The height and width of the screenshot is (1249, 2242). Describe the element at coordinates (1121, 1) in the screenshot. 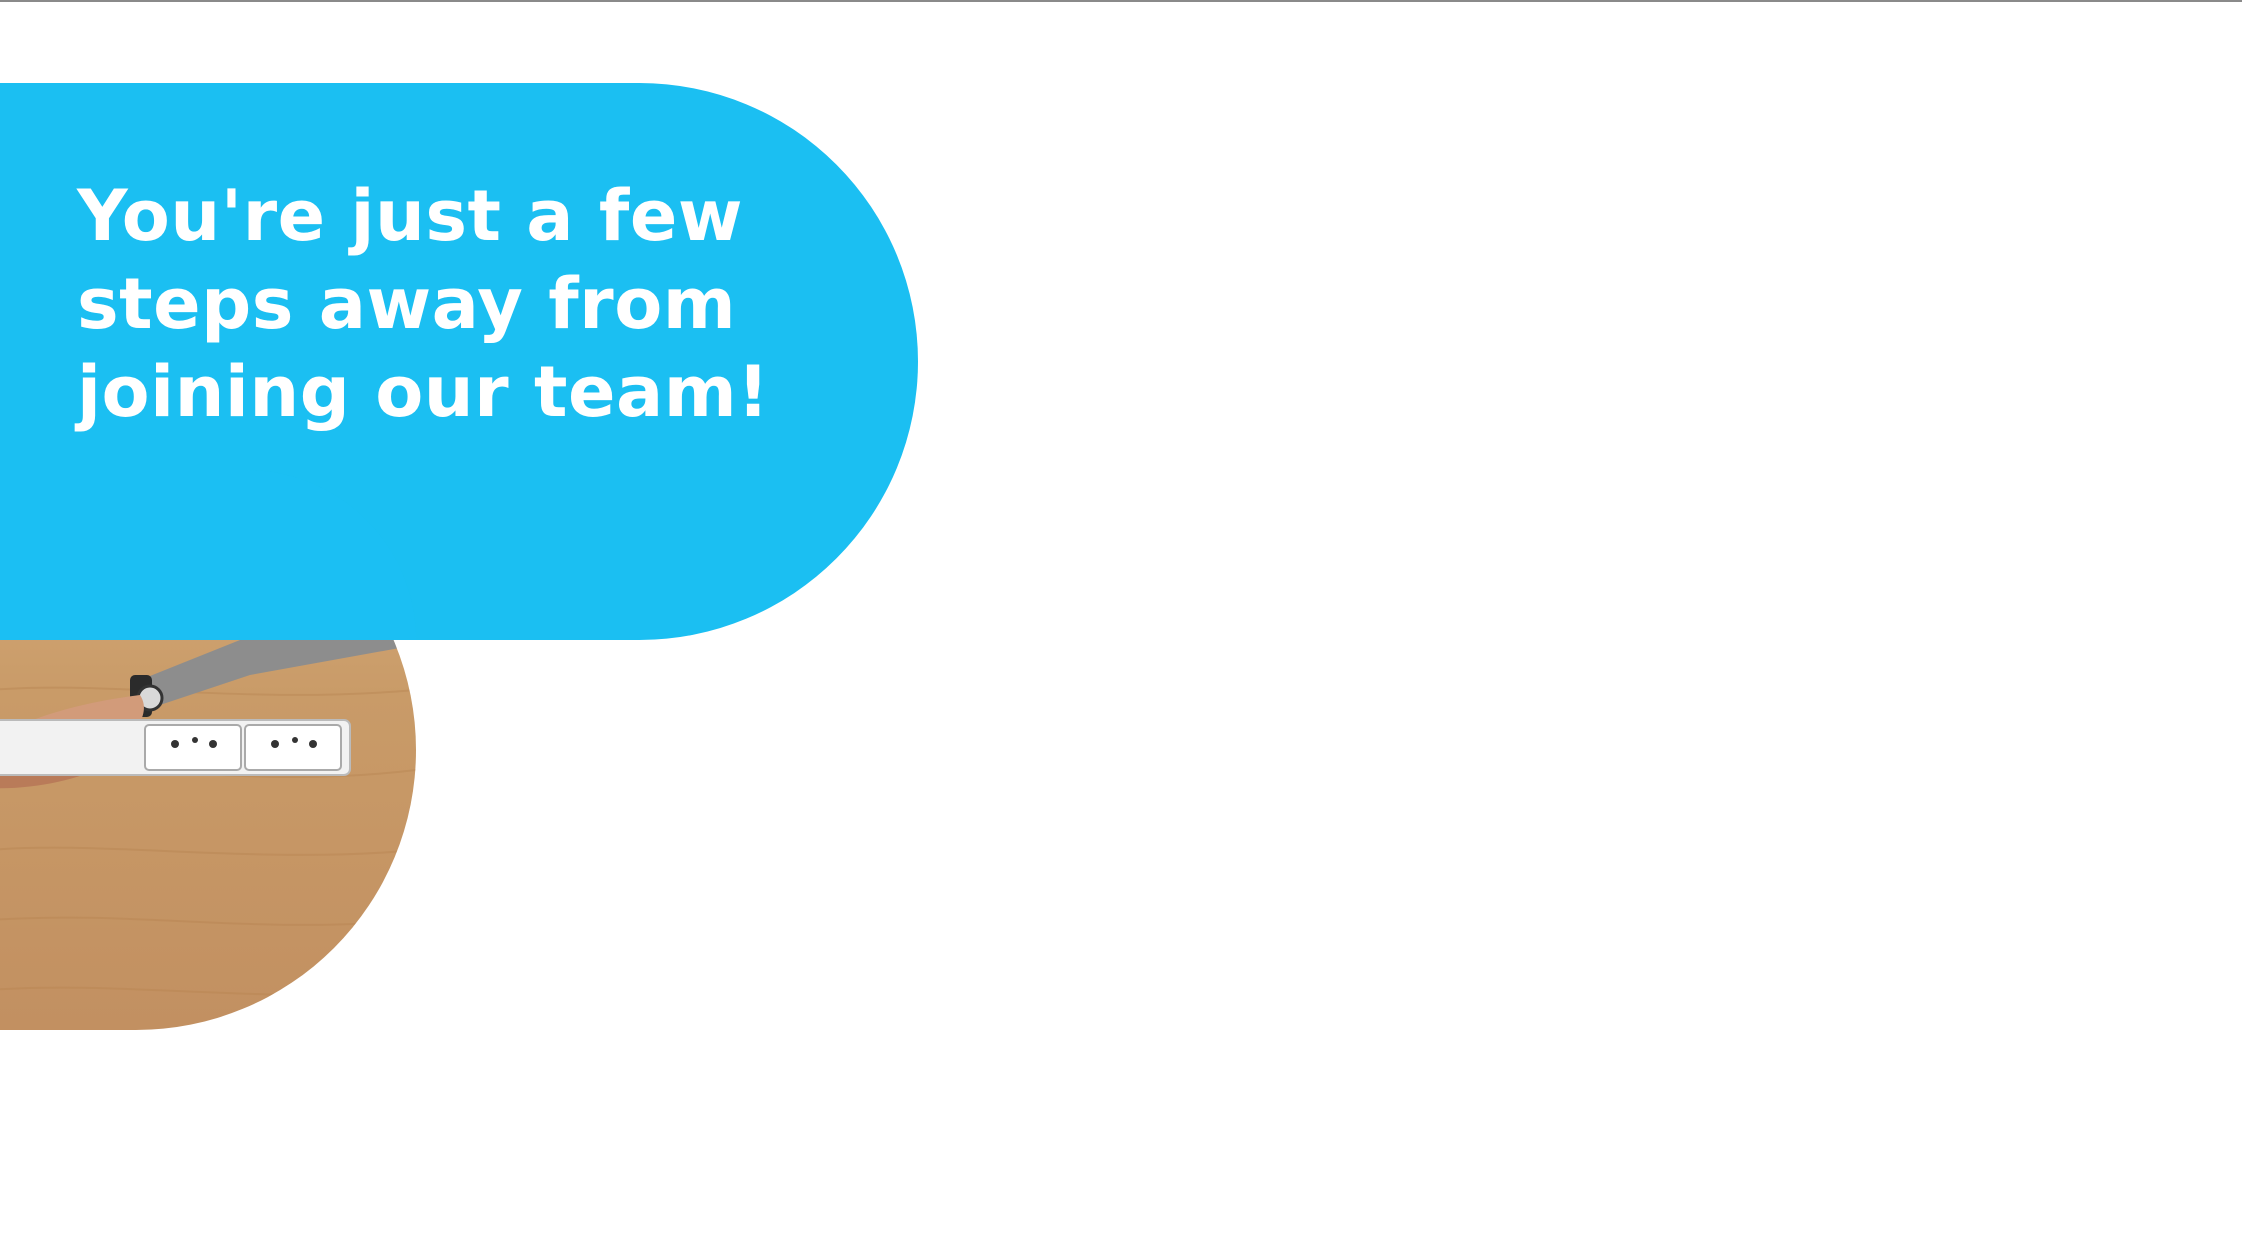

I see `top-border` at that location.